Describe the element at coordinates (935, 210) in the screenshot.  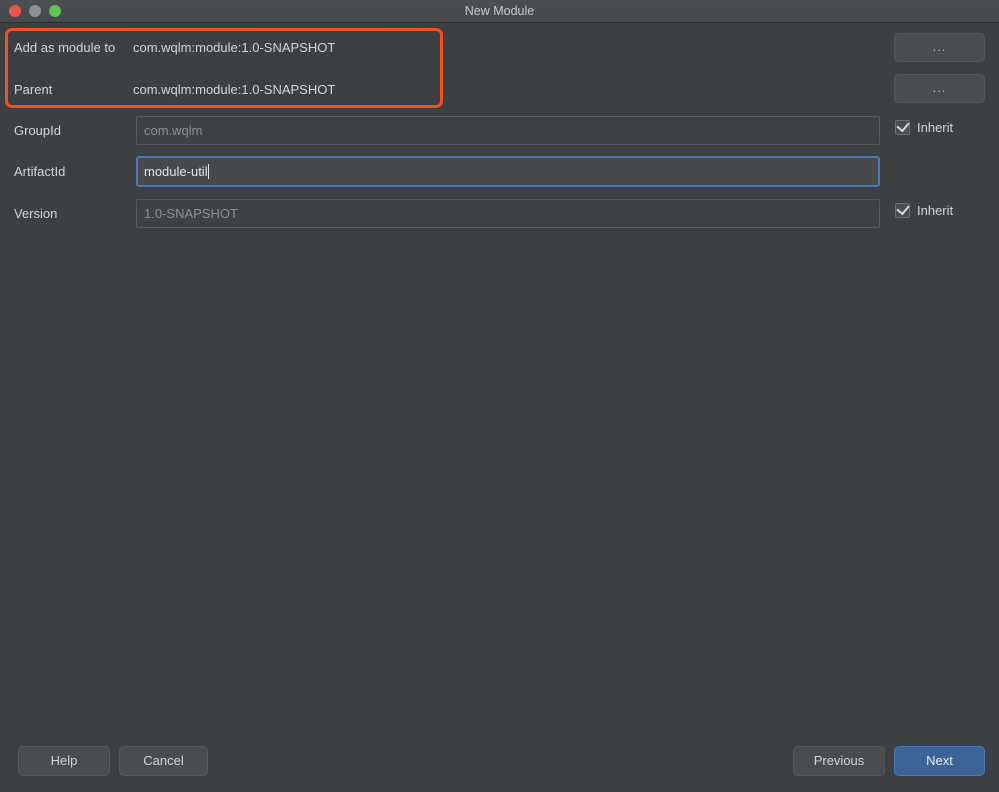
I see `version-inherit-label: Inherit` at that location.